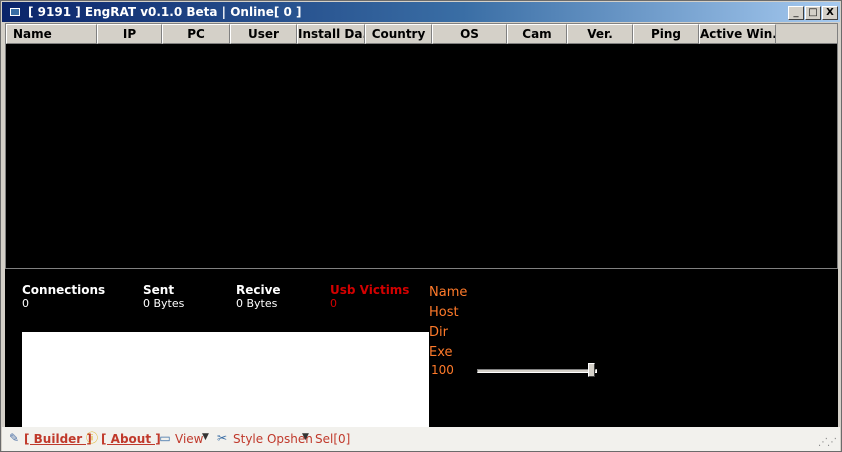  What do you see at coordinates (537, 34) in the screenshot?
I see `column-header-cam: Cam` at bounding box center [537, 34].